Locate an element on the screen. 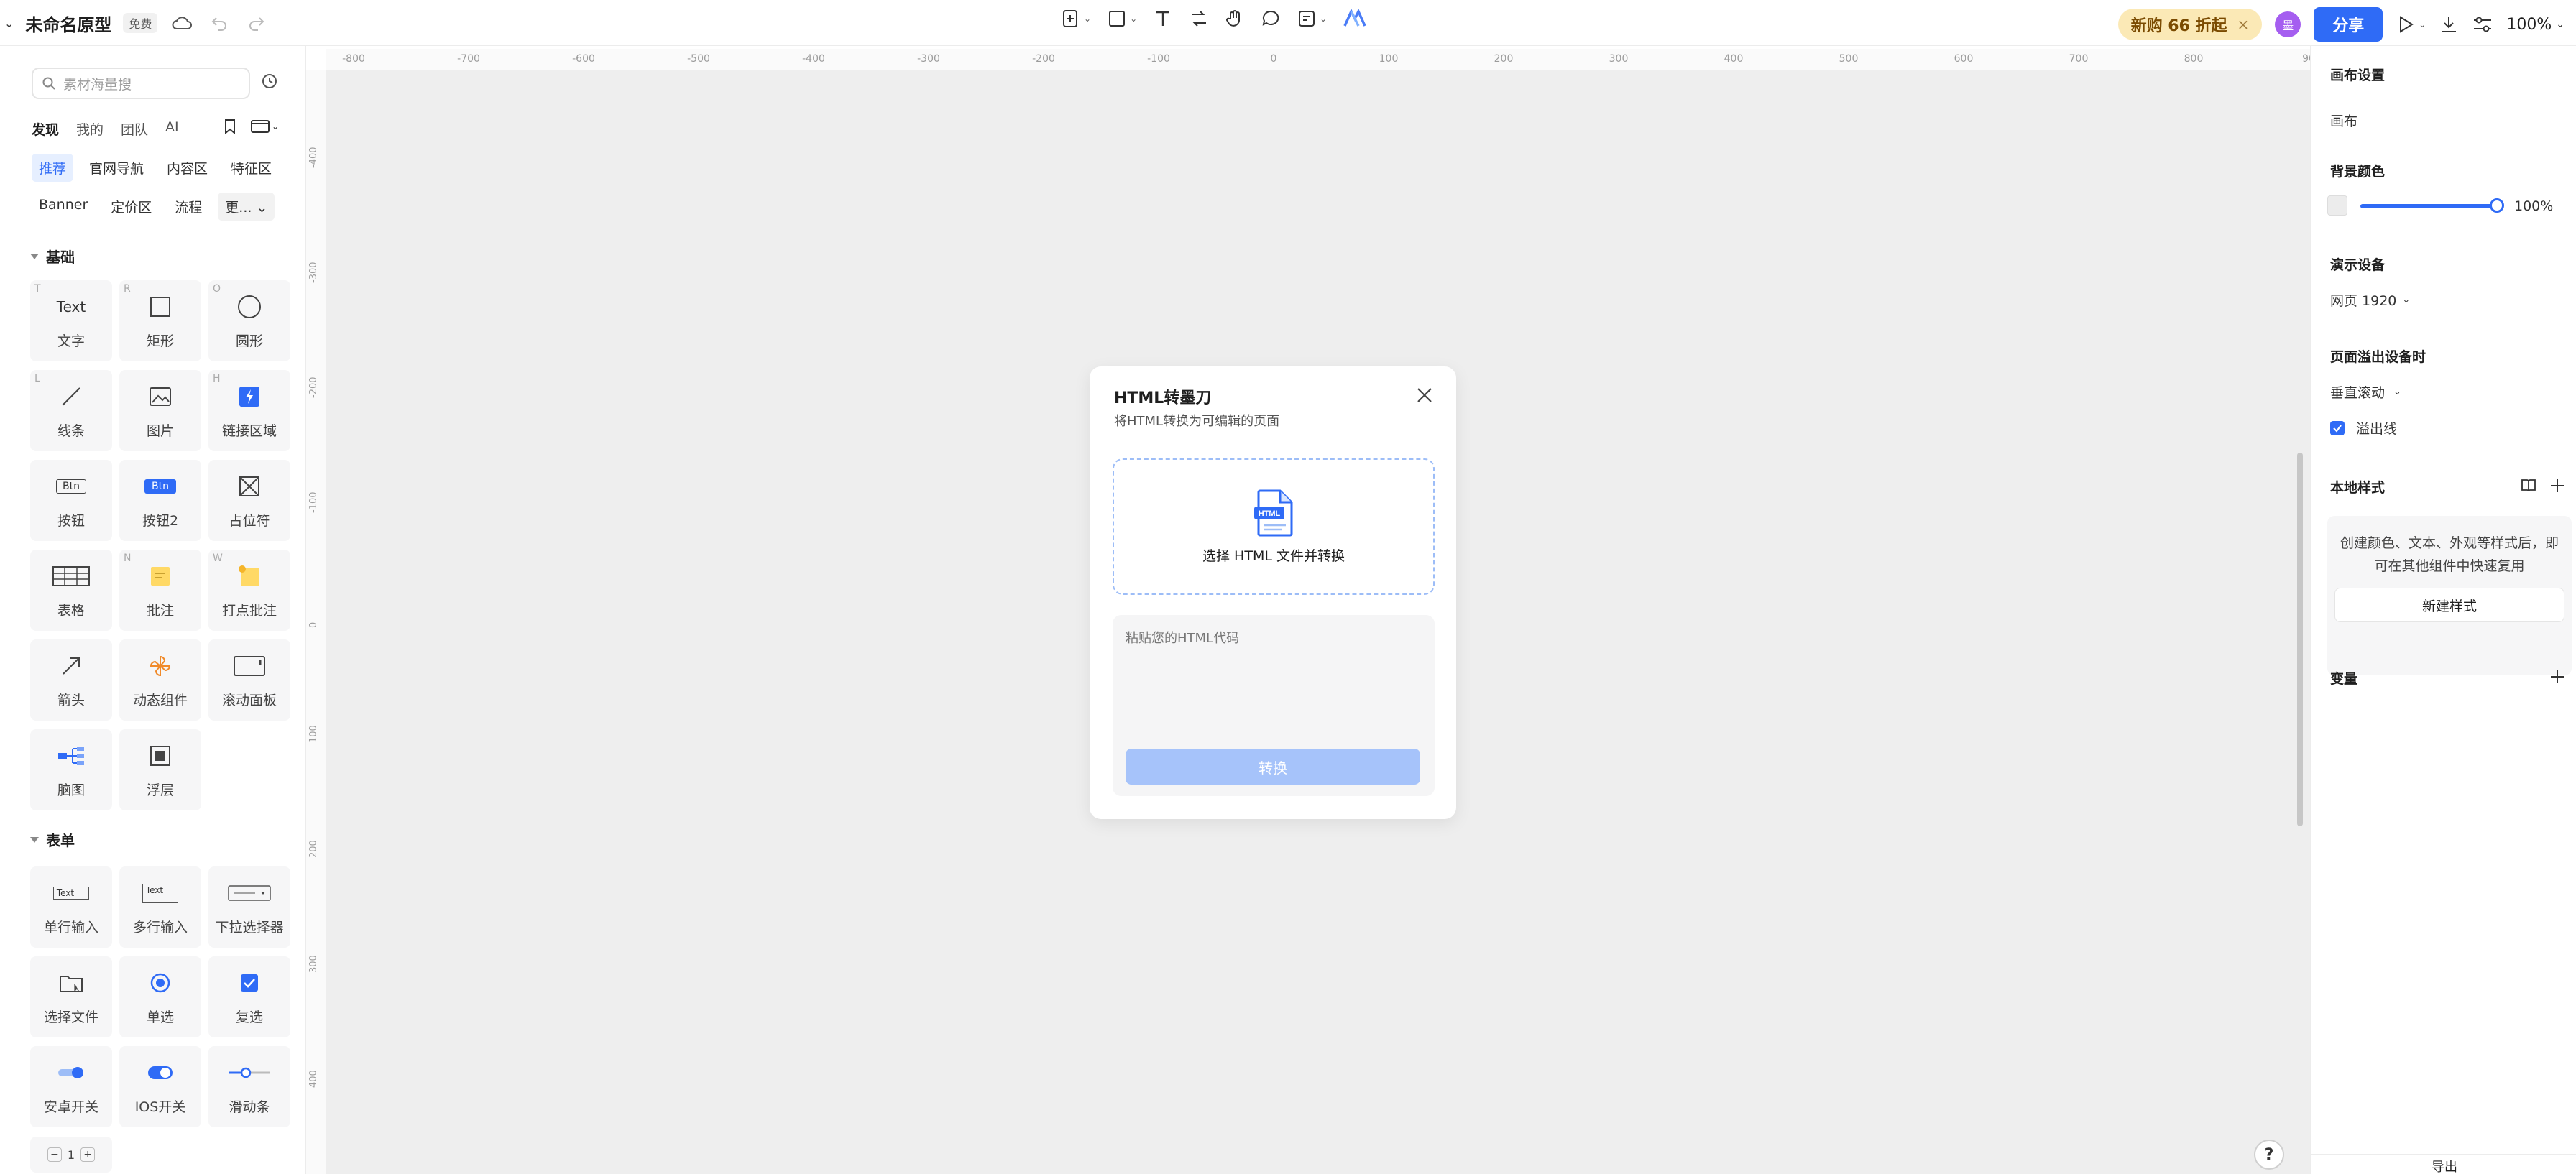 Image resolution: width=2576 pixels, height=1174 pixels. opacity-slider-track is located at coordinates (2428, 206).